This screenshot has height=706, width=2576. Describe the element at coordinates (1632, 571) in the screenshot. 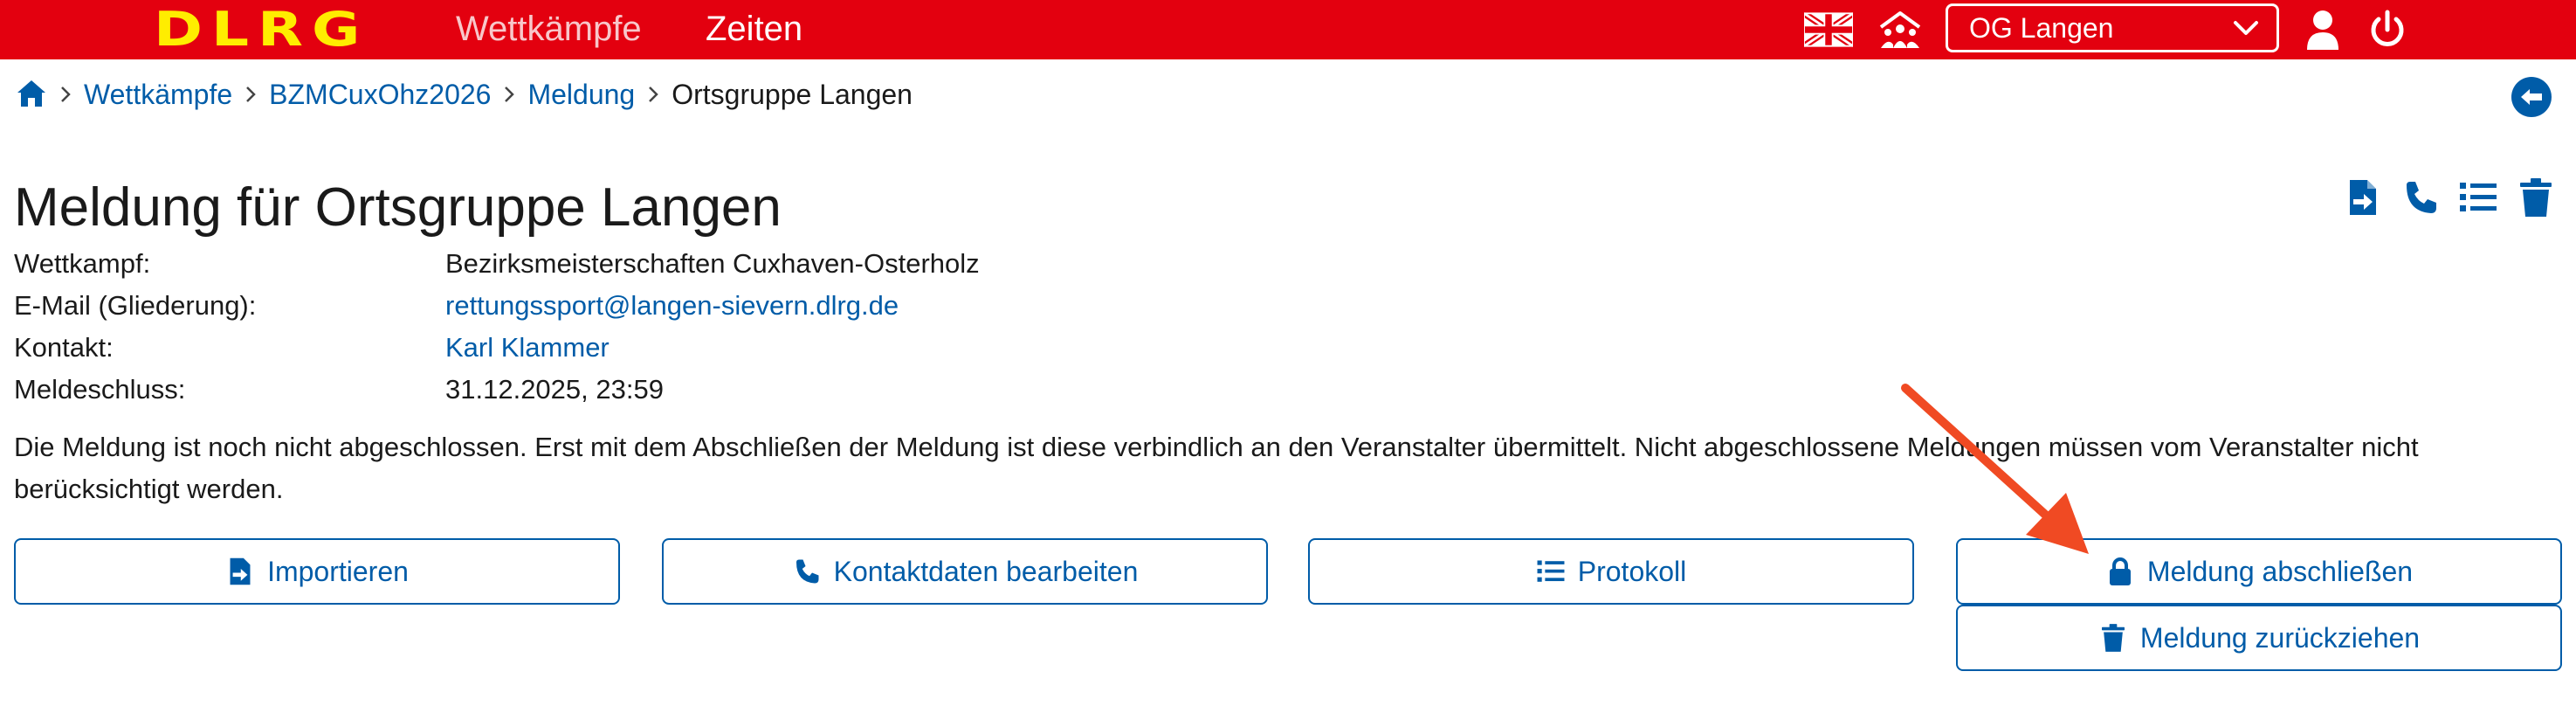

I see `protocol-button-label: Protokoll` at that location.